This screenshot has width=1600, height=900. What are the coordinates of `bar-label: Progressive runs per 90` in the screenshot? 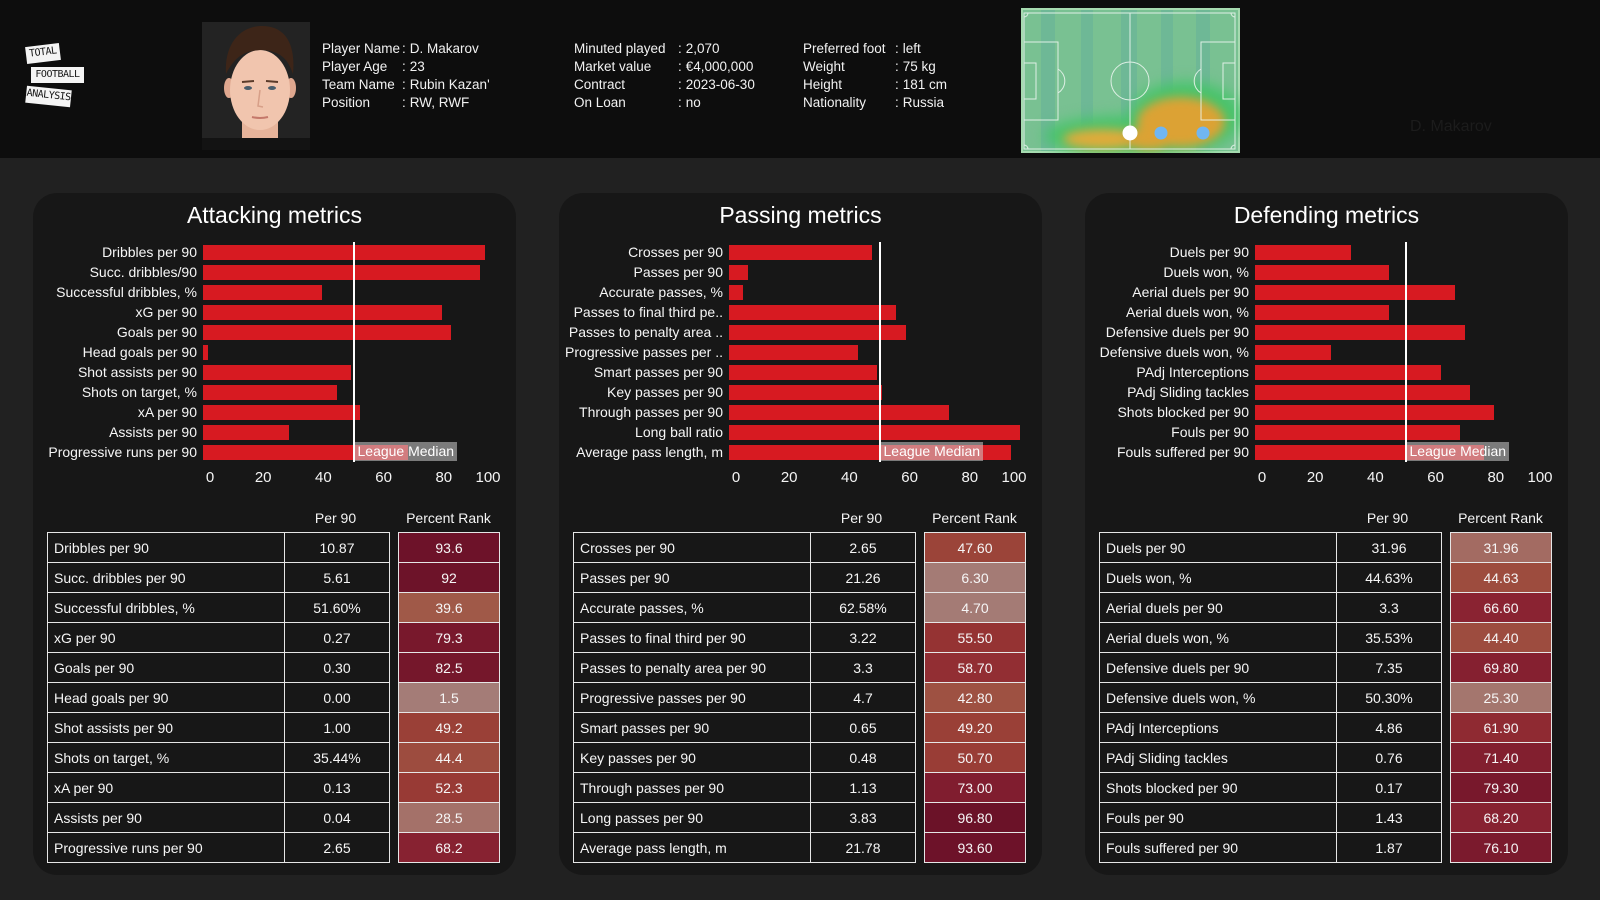 It's located at (122, 452).